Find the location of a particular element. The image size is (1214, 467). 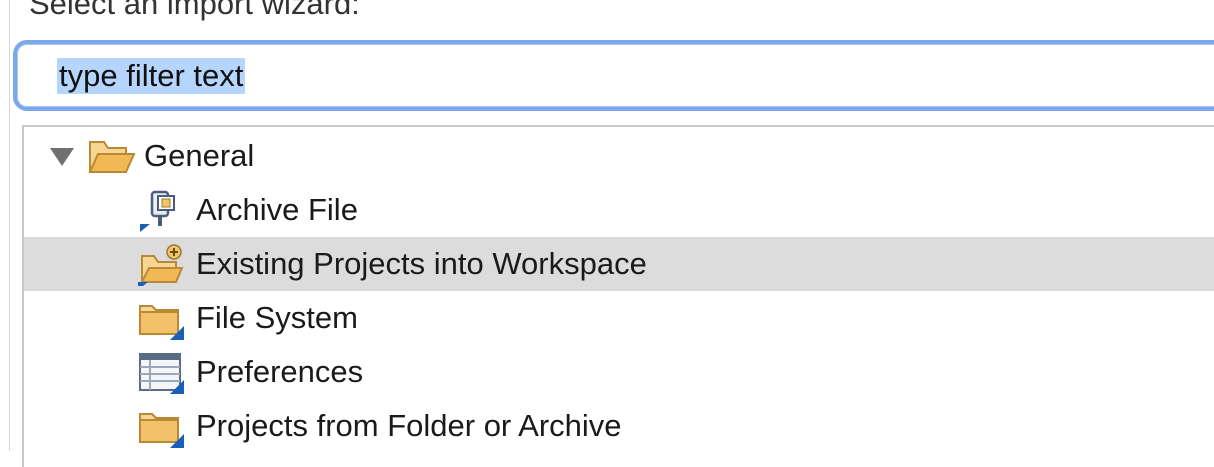

tree-item-file-system: File System is located at coordinates (619, 318).